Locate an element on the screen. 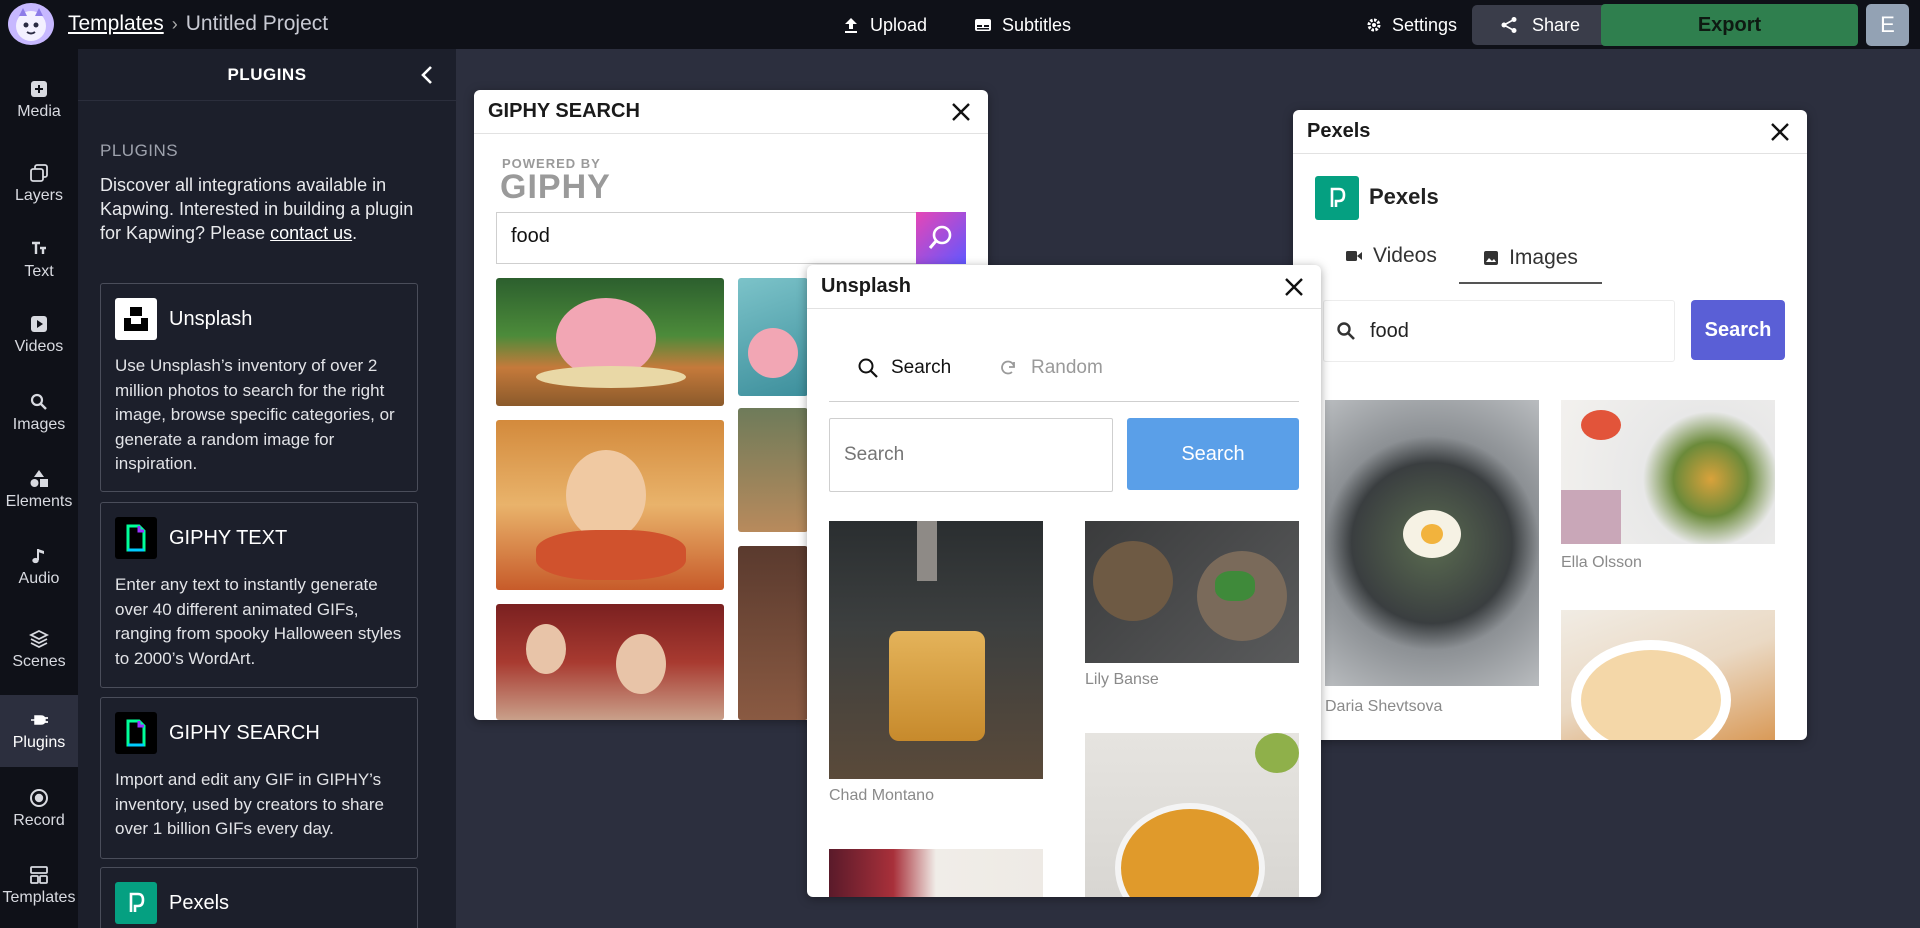 The height and width of the screenshot is (928, 1920). window-title: Pexels is located at coordinates (1550, 132).